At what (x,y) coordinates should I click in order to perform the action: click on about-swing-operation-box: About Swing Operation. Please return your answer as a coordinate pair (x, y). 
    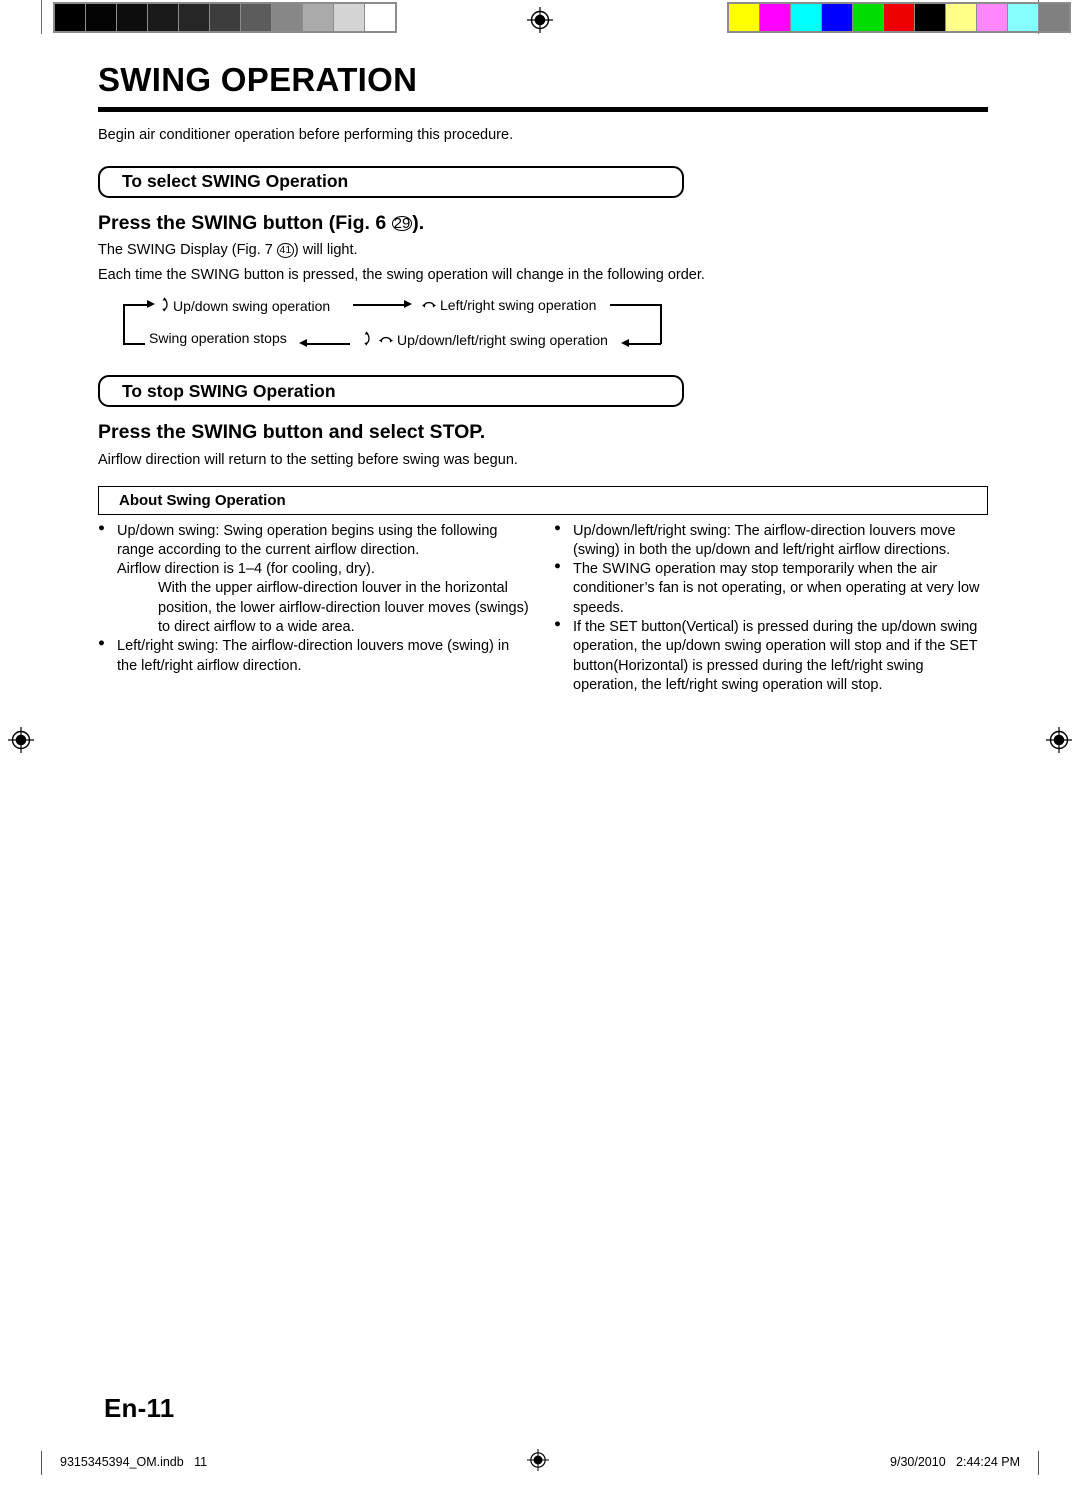
    Looking at the image, I should click on (543, 500).